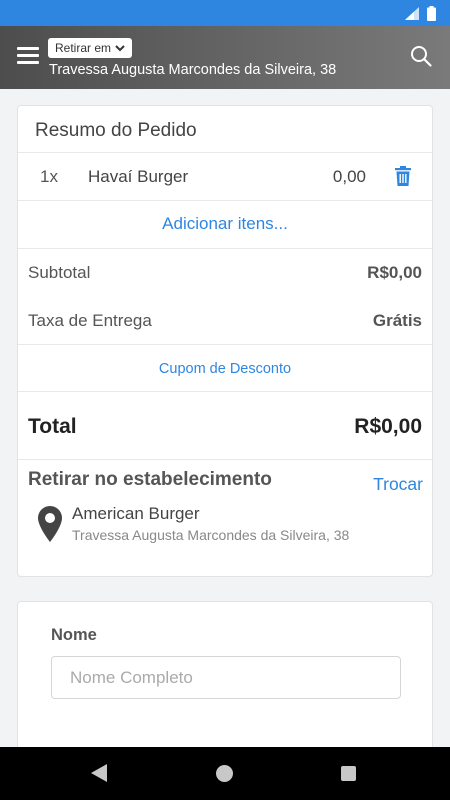 The image size is (450, 800). Describe the element at coordinates (420, 13) in the screenshot. I see `status-icons` at that location.